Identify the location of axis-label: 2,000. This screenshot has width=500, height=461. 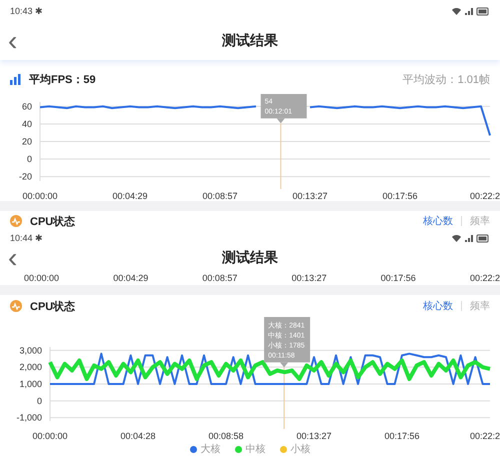
(30, 367).